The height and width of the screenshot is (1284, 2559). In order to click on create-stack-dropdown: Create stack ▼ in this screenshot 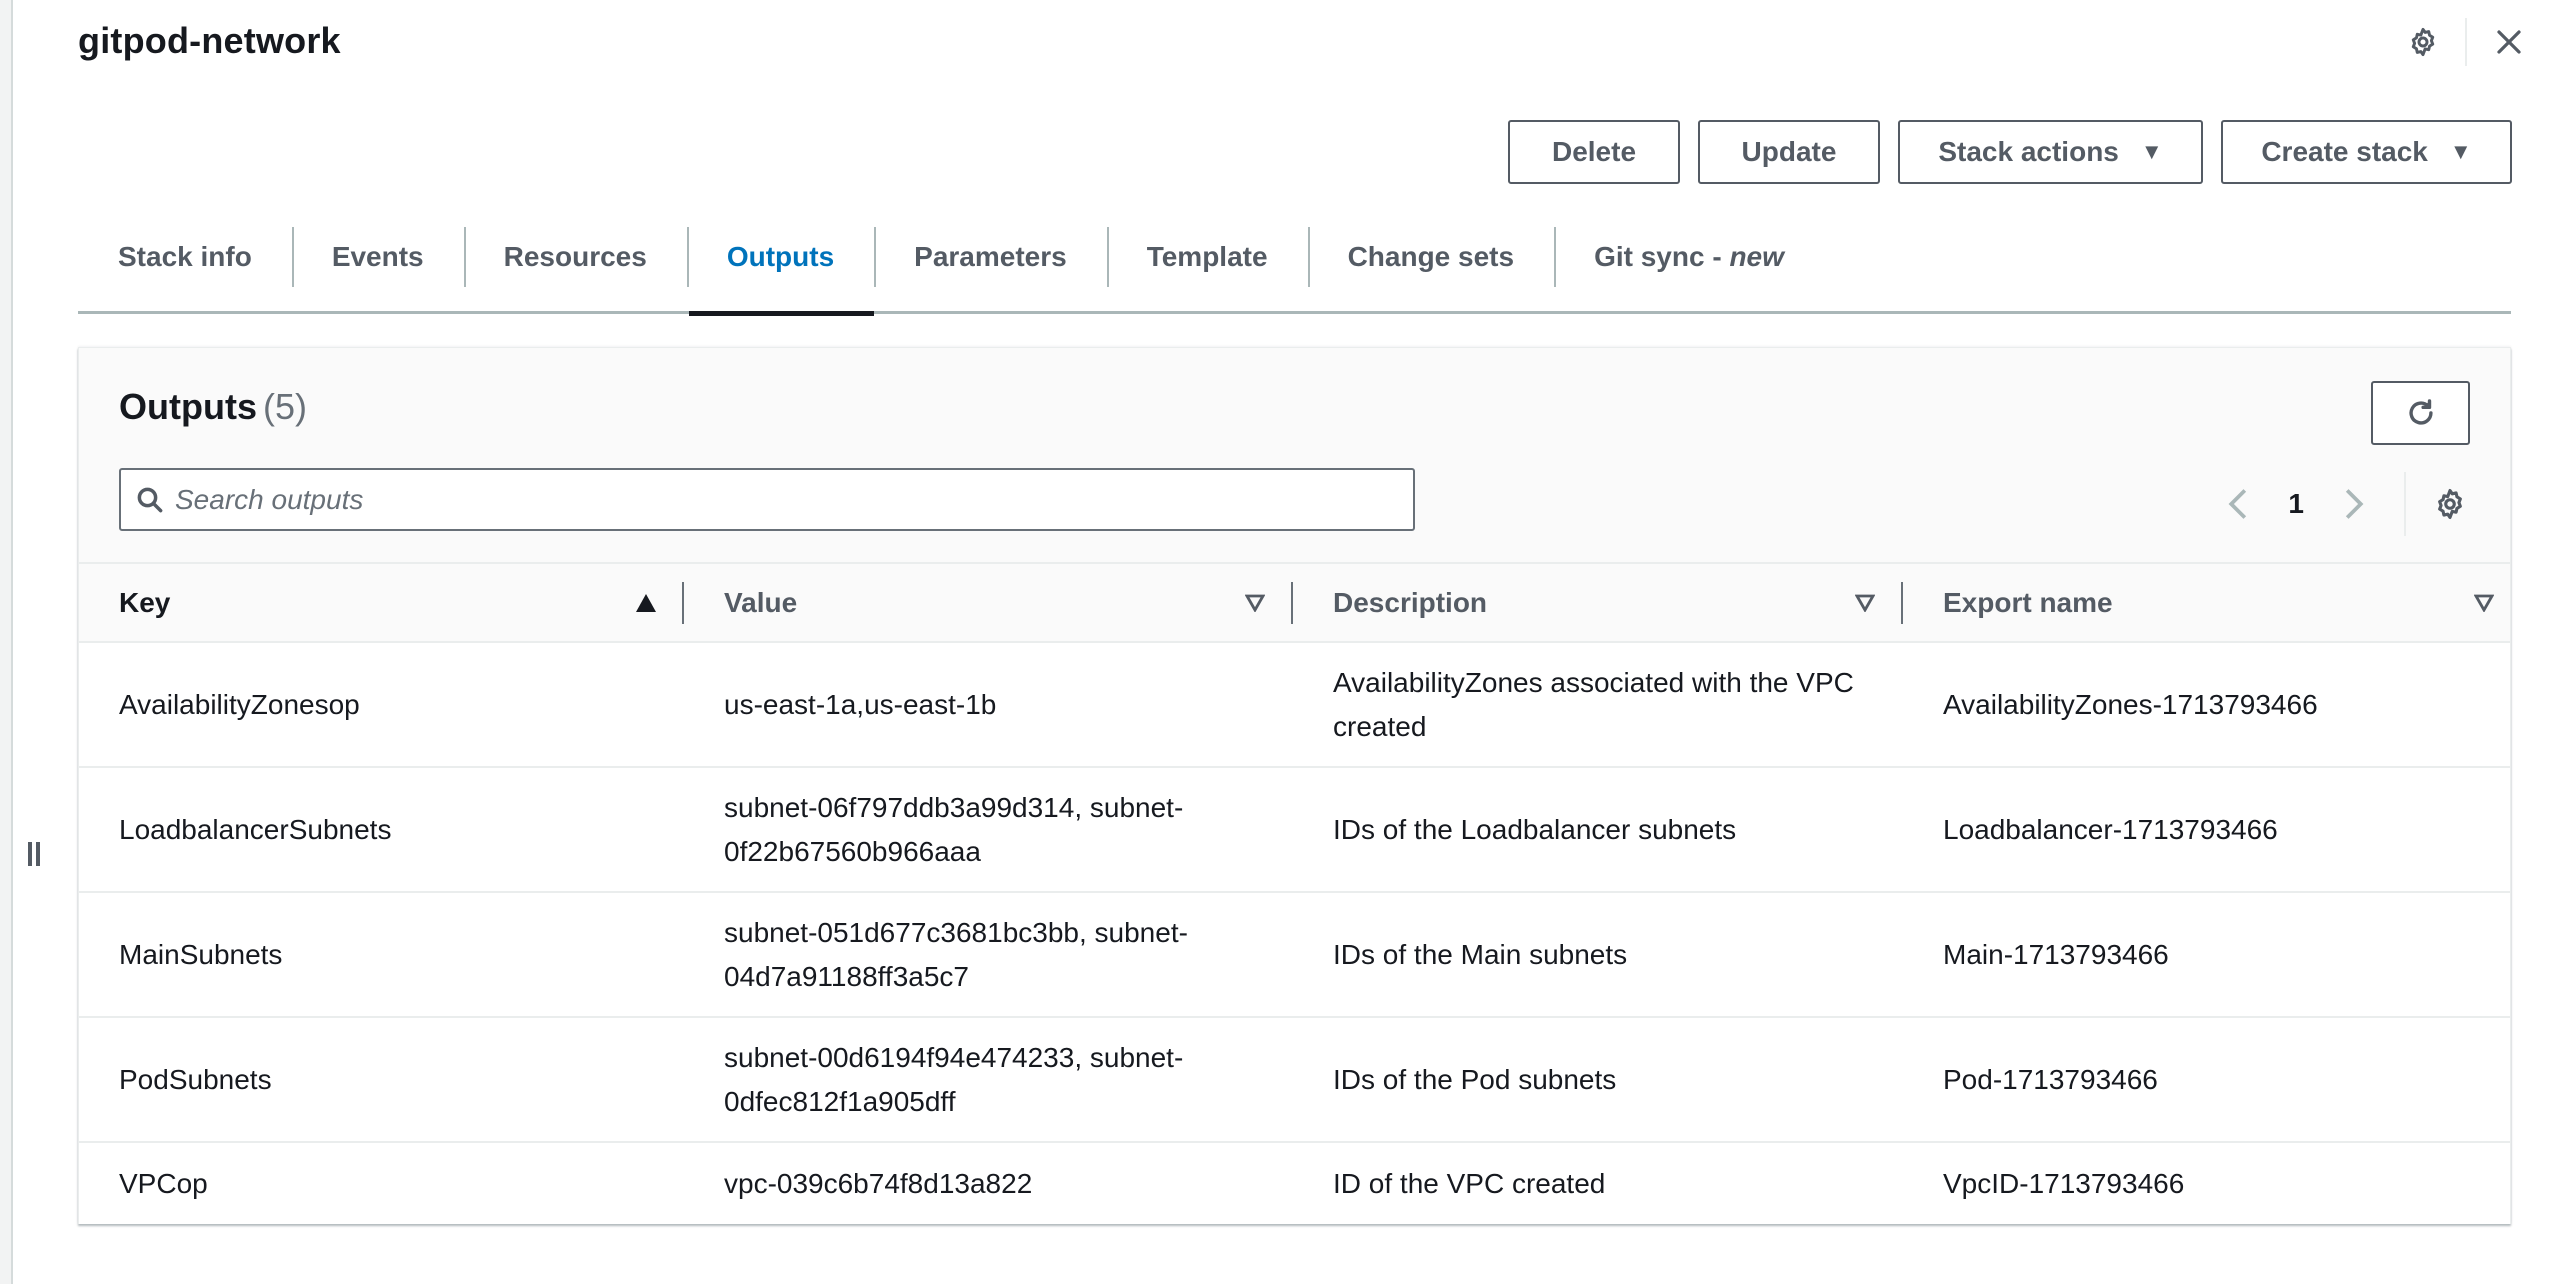, I will do `click(2366, 152)`.